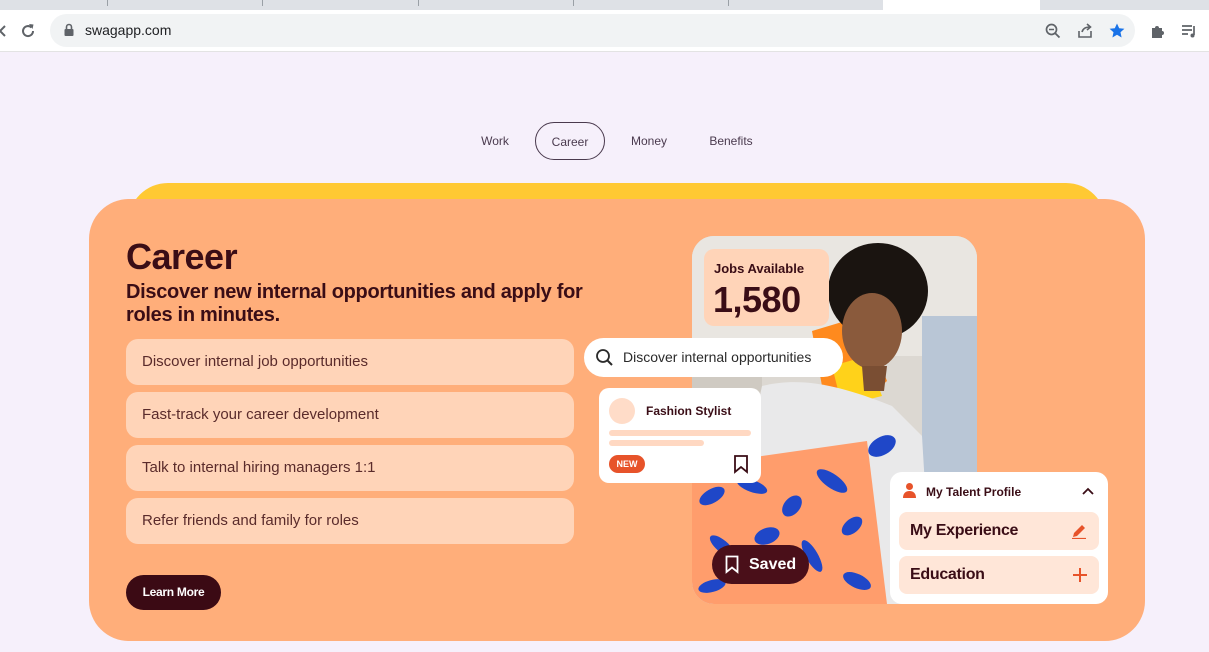  Describe the element at coordinates (1117, 31) in the screenshot. I see `star-icon` at that location.